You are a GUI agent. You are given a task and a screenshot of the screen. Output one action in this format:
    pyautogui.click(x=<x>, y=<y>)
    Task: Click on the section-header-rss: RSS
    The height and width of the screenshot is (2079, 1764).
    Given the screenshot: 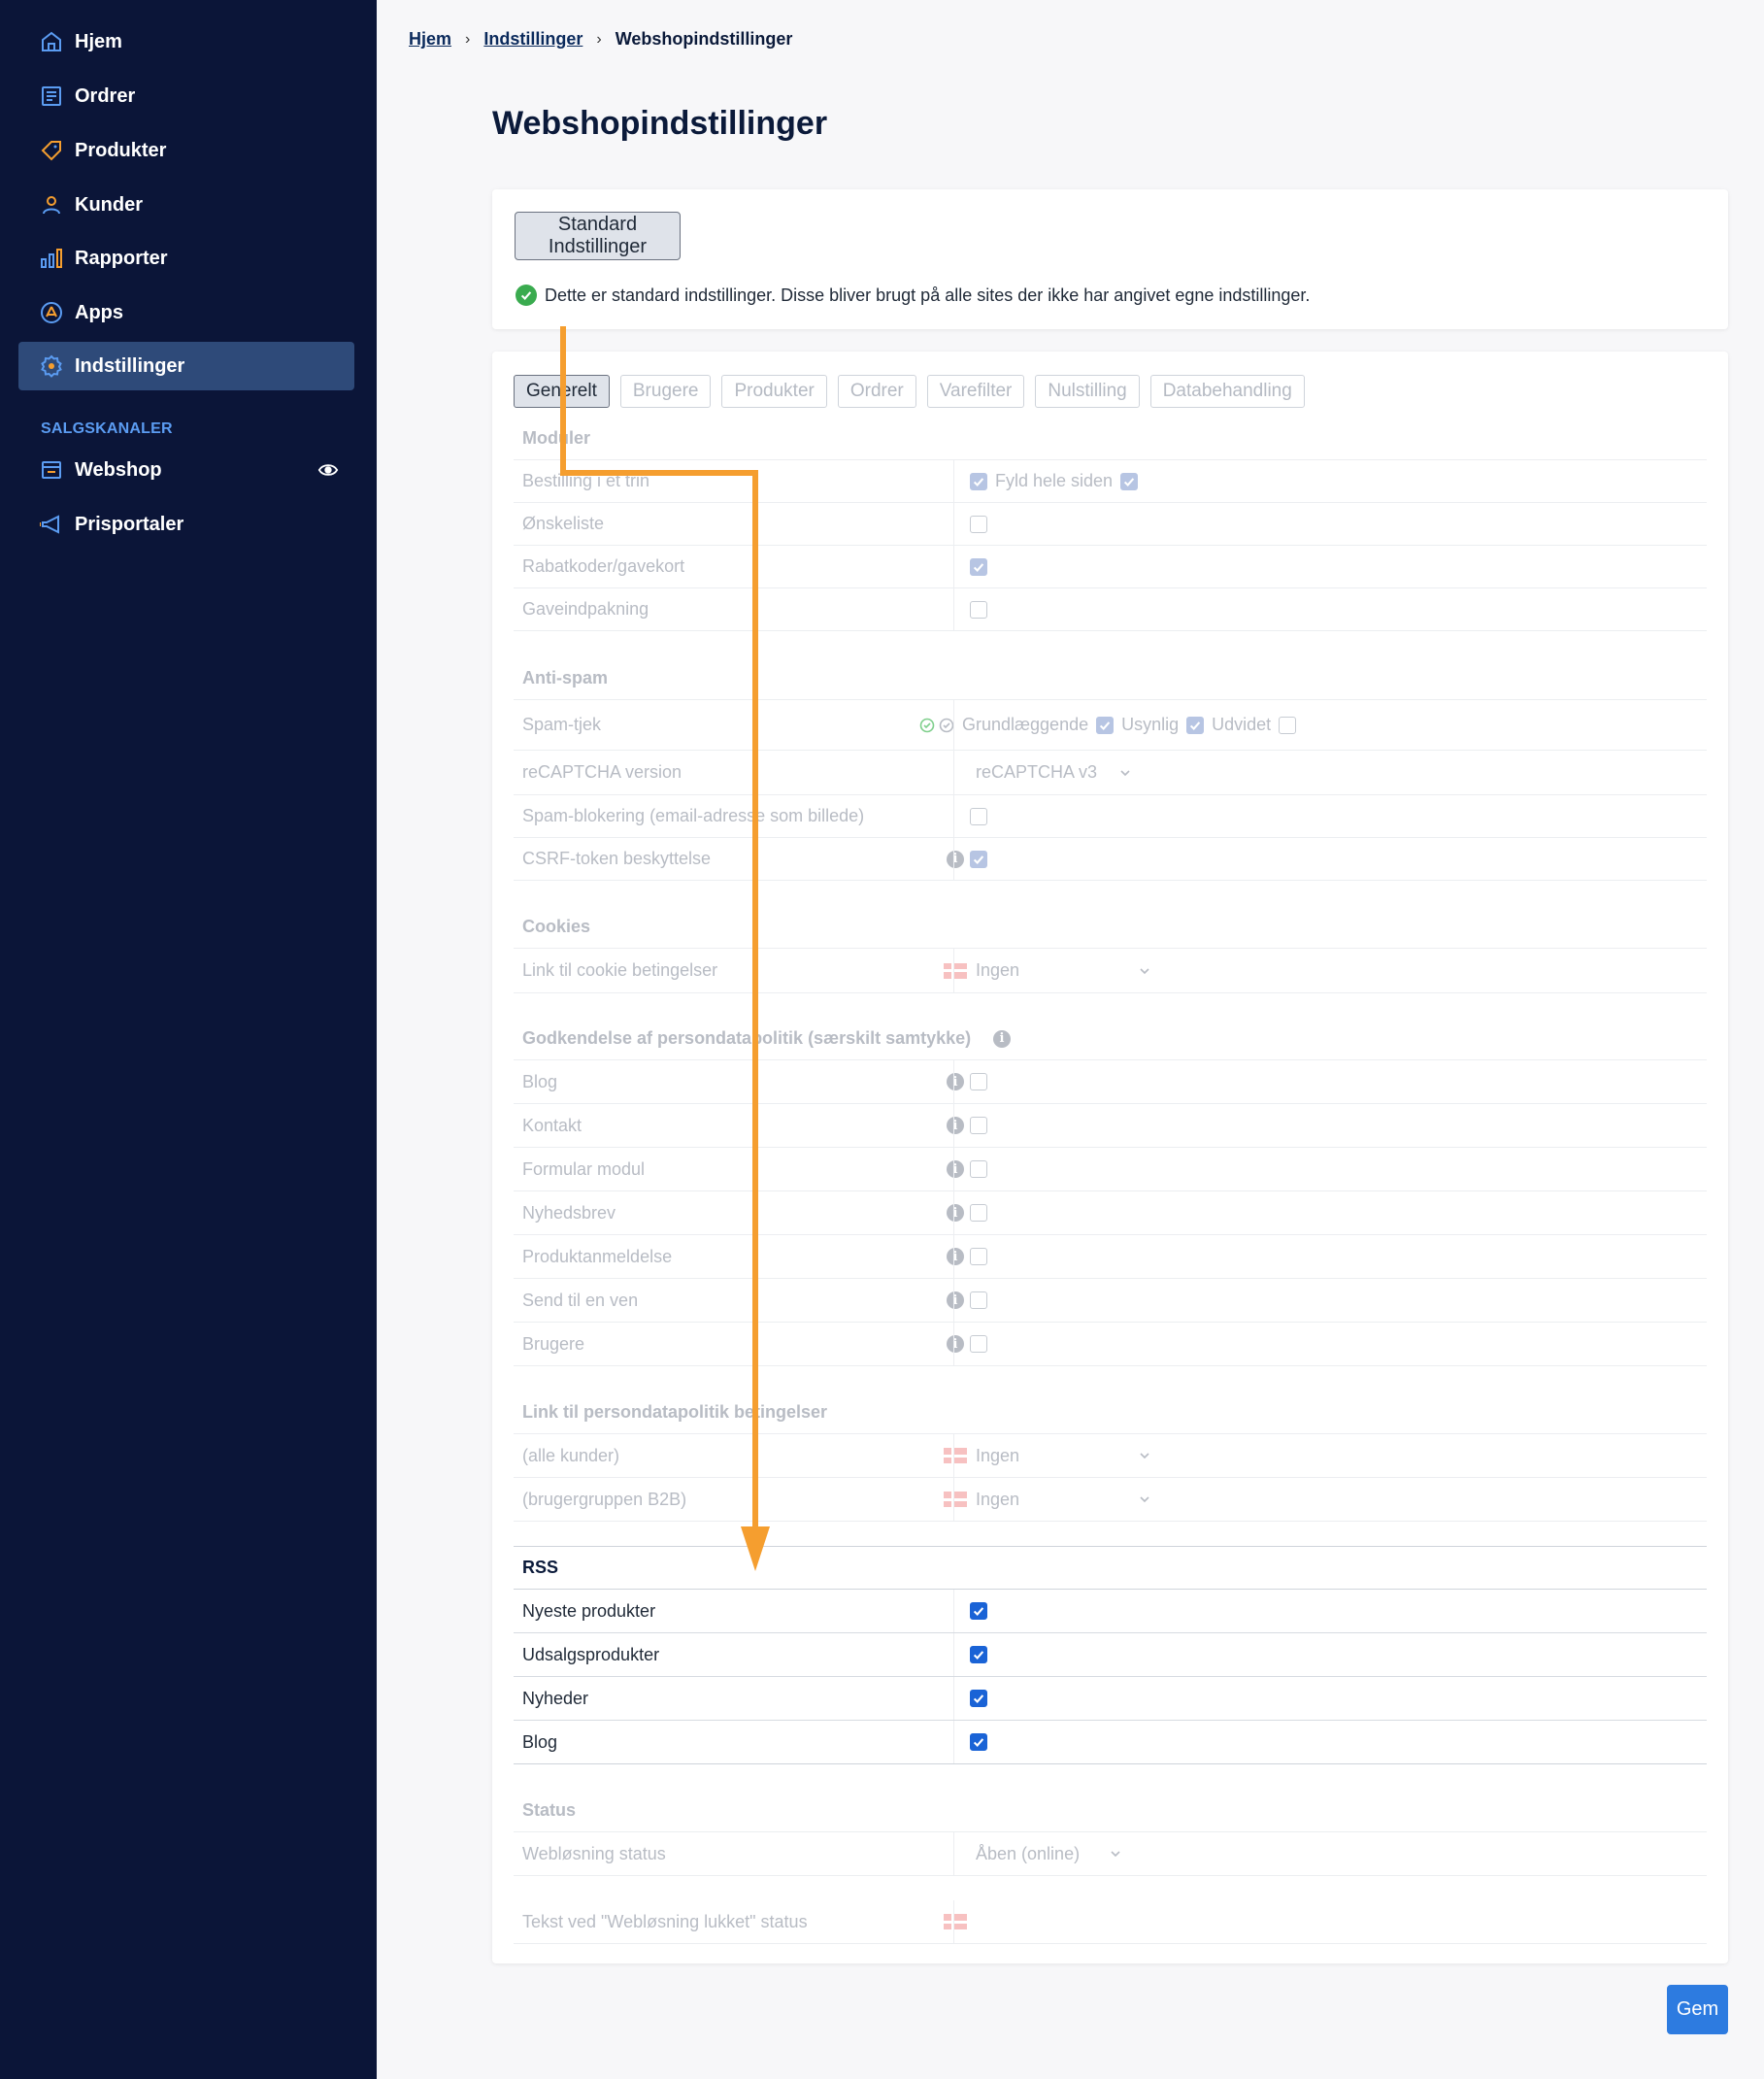 What is the action you would take?
    pyautogui.click(x=1110, y=1568)
    